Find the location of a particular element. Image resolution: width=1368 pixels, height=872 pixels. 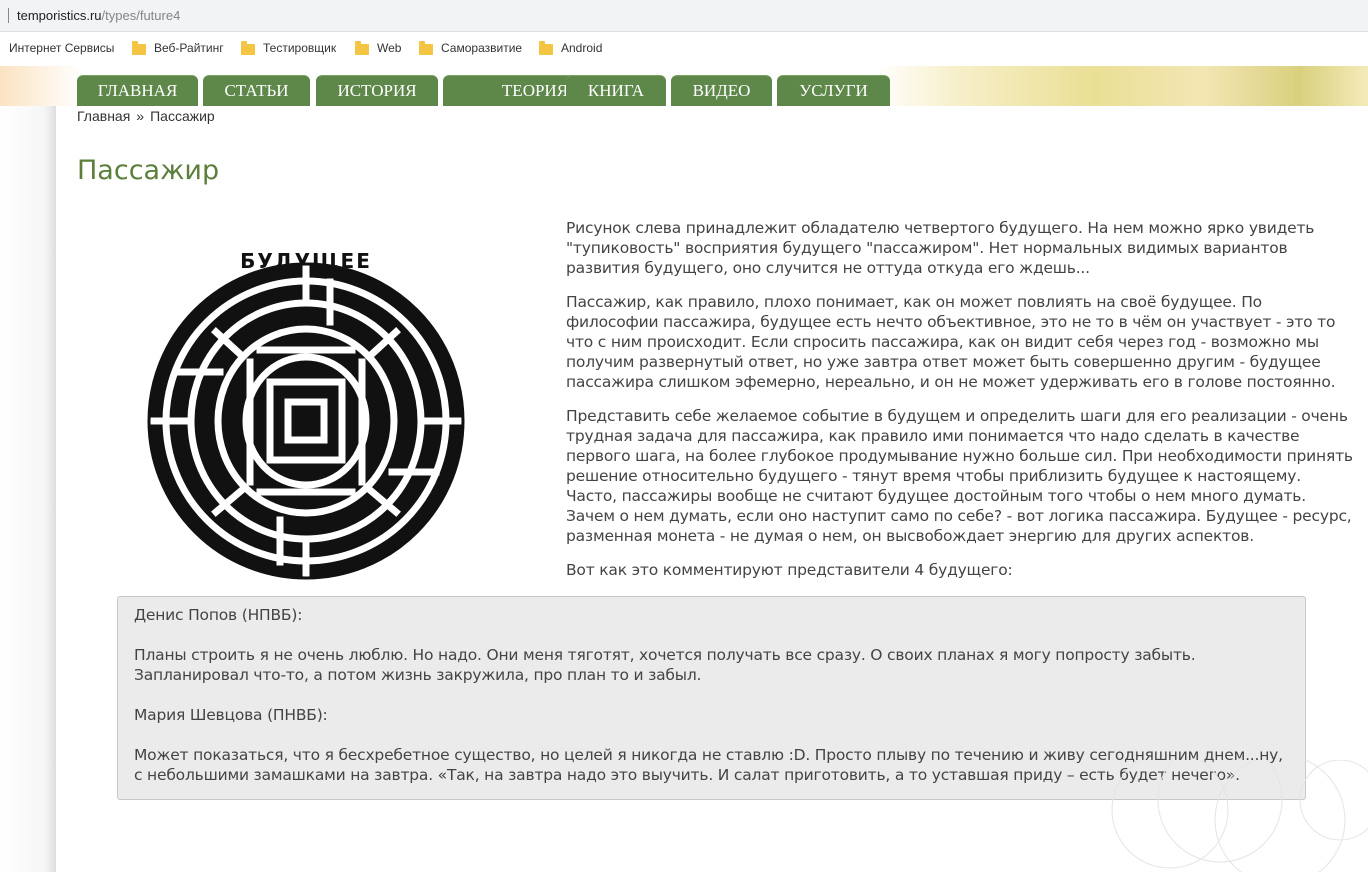

bookmark-label: Тестировщик is located at coordinates (300, 48).